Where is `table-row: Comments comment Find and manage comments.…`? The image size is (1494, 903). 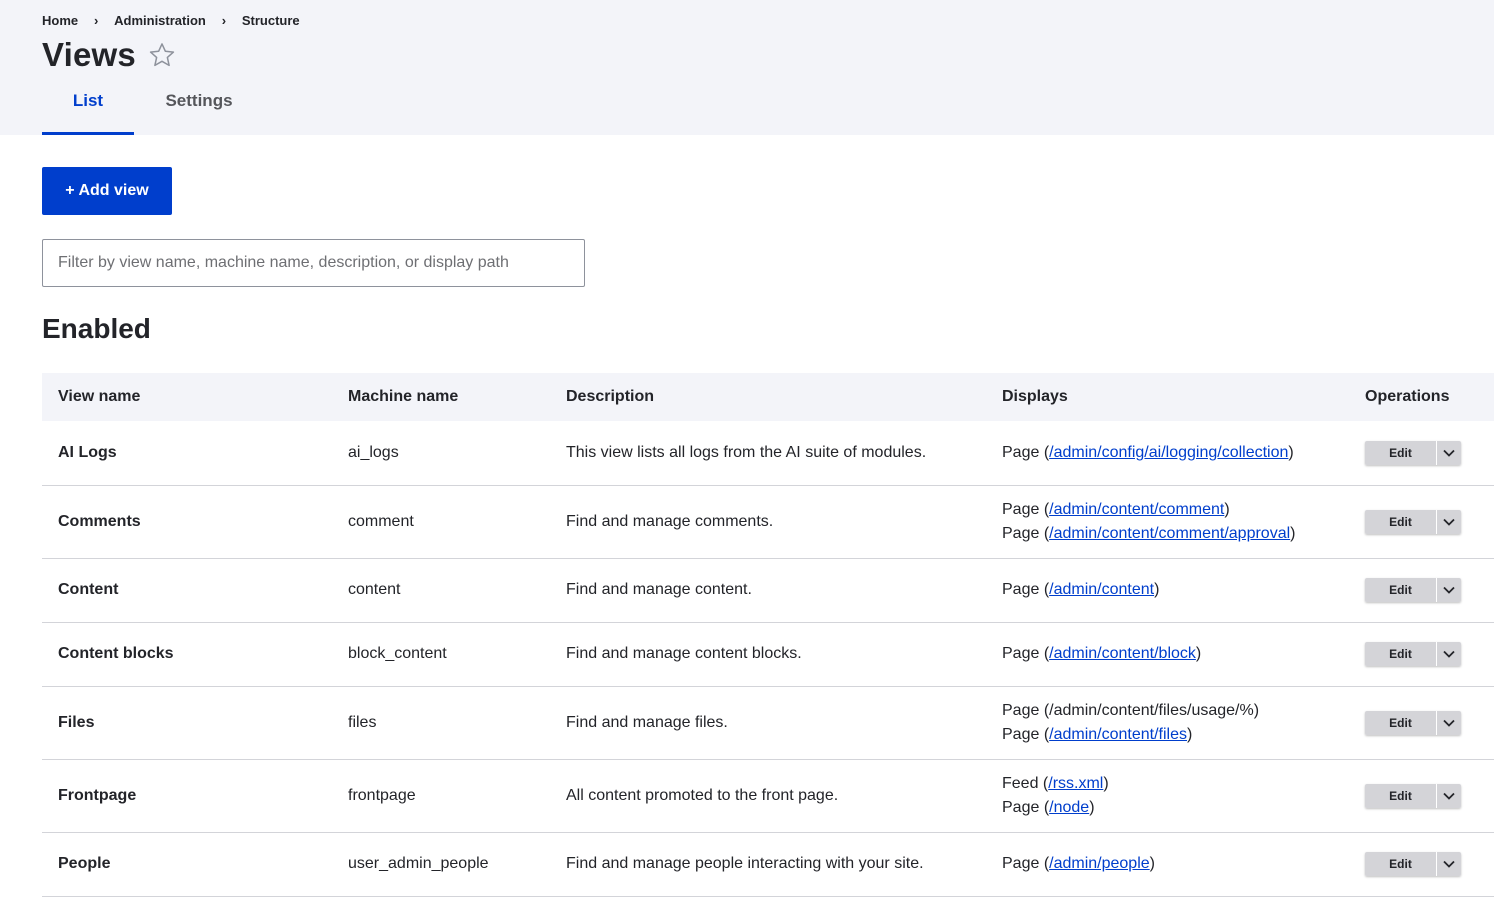 table-row: Comments comment Find and manage comments.… is located at coordinates (768, 521).